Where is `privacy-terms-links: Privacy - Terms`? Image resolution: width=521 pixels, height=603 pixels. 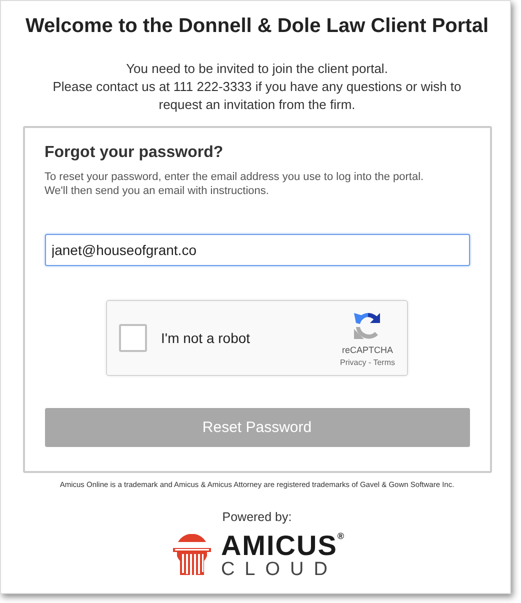
privacy-terms-links: Privacy - Terms is located at coordinates (367, 362).